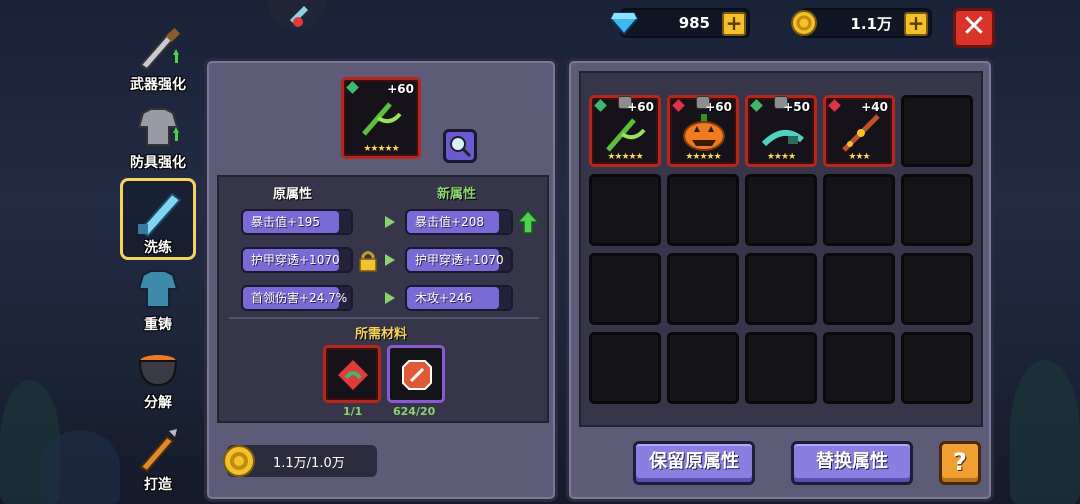  What do you see at coordinates (158, 163) in the screenshot?
I see `nav-label: 防具强化` at bounding box center [158, 163].